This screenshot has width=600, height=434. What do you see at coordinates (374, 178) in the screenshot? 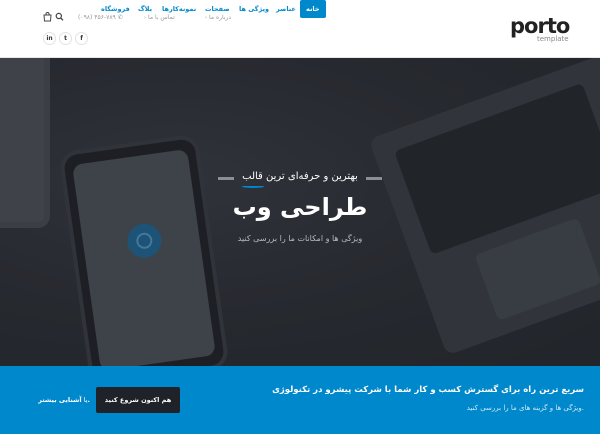
I see `subtitle-right-dash` at bounding box center [374, 178].